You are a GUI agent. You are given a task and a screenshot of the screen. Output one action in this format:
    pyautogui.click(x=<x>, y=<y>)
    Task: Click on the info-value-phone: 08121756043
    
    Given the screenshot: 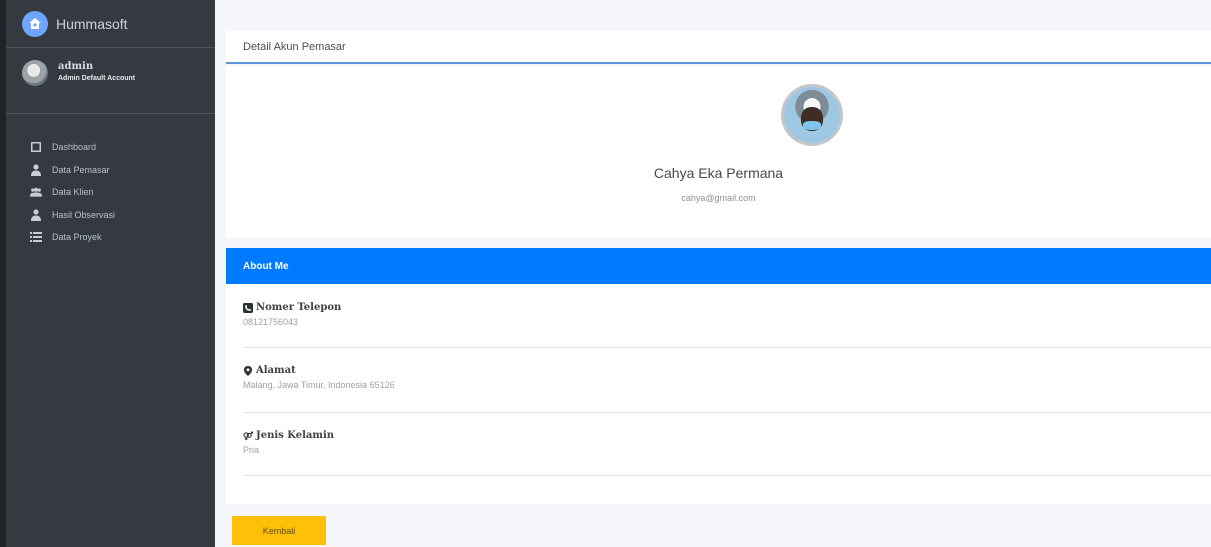 What is the action you would take?
    pyautogui.click(x=271, y=322)
    